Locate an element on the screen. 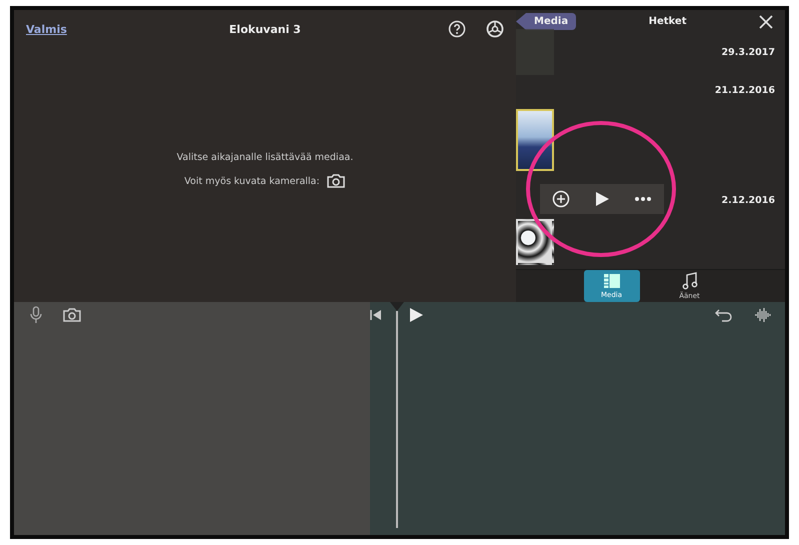  camera-hint: Voit myös kuvata kameralla: is located at coordinates (252, 181).